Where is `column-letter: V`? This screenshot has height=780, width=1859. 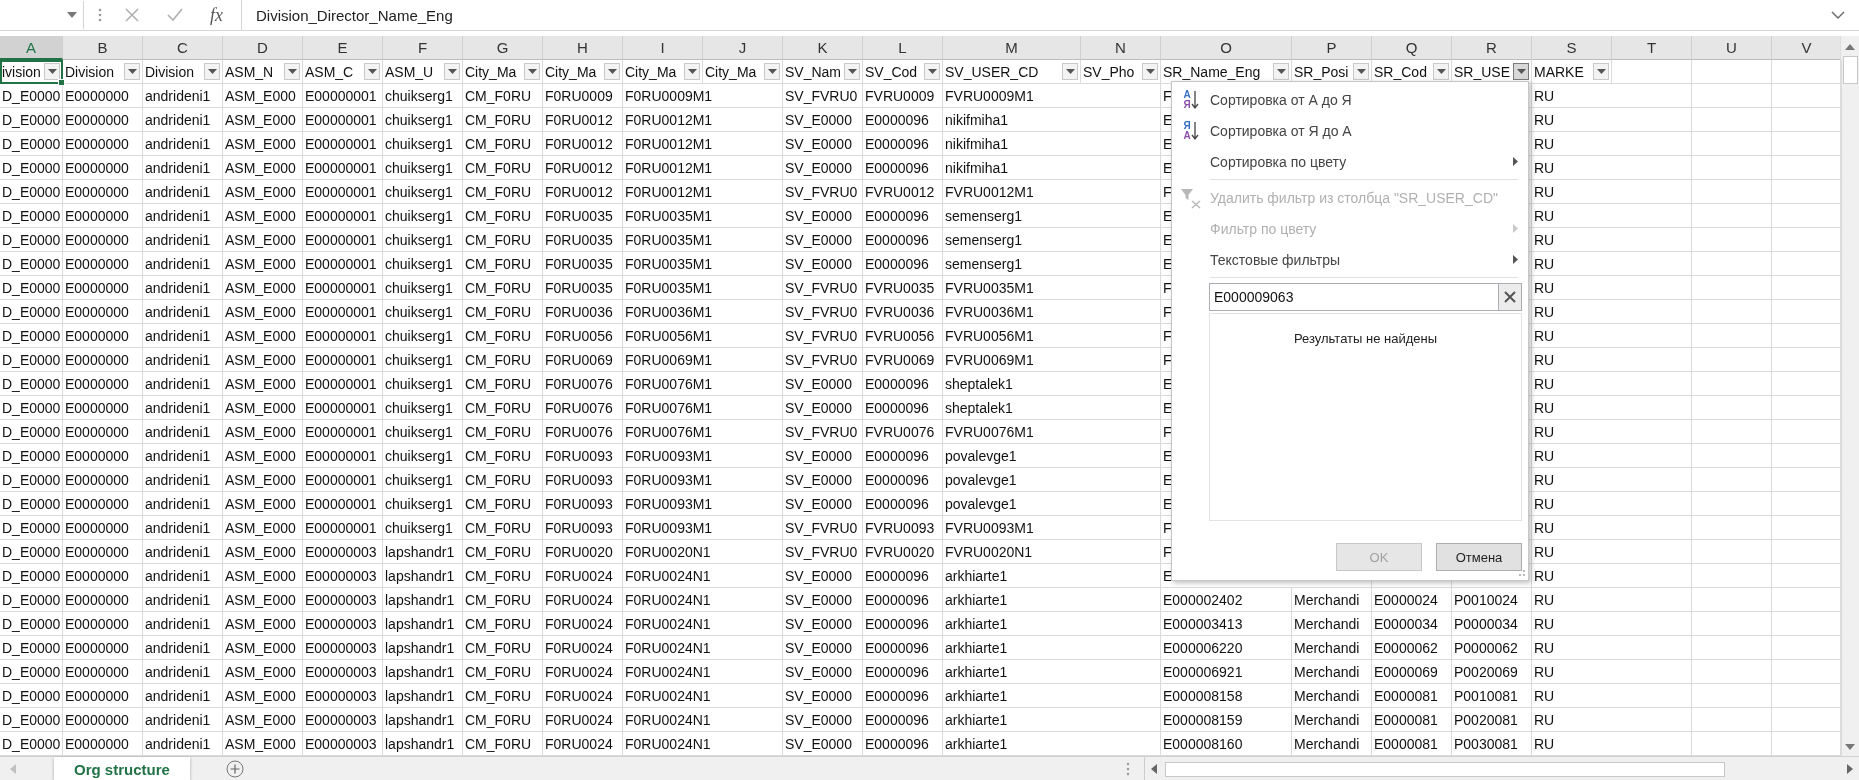
column-letter: V is located at coordinates (1807, 48).